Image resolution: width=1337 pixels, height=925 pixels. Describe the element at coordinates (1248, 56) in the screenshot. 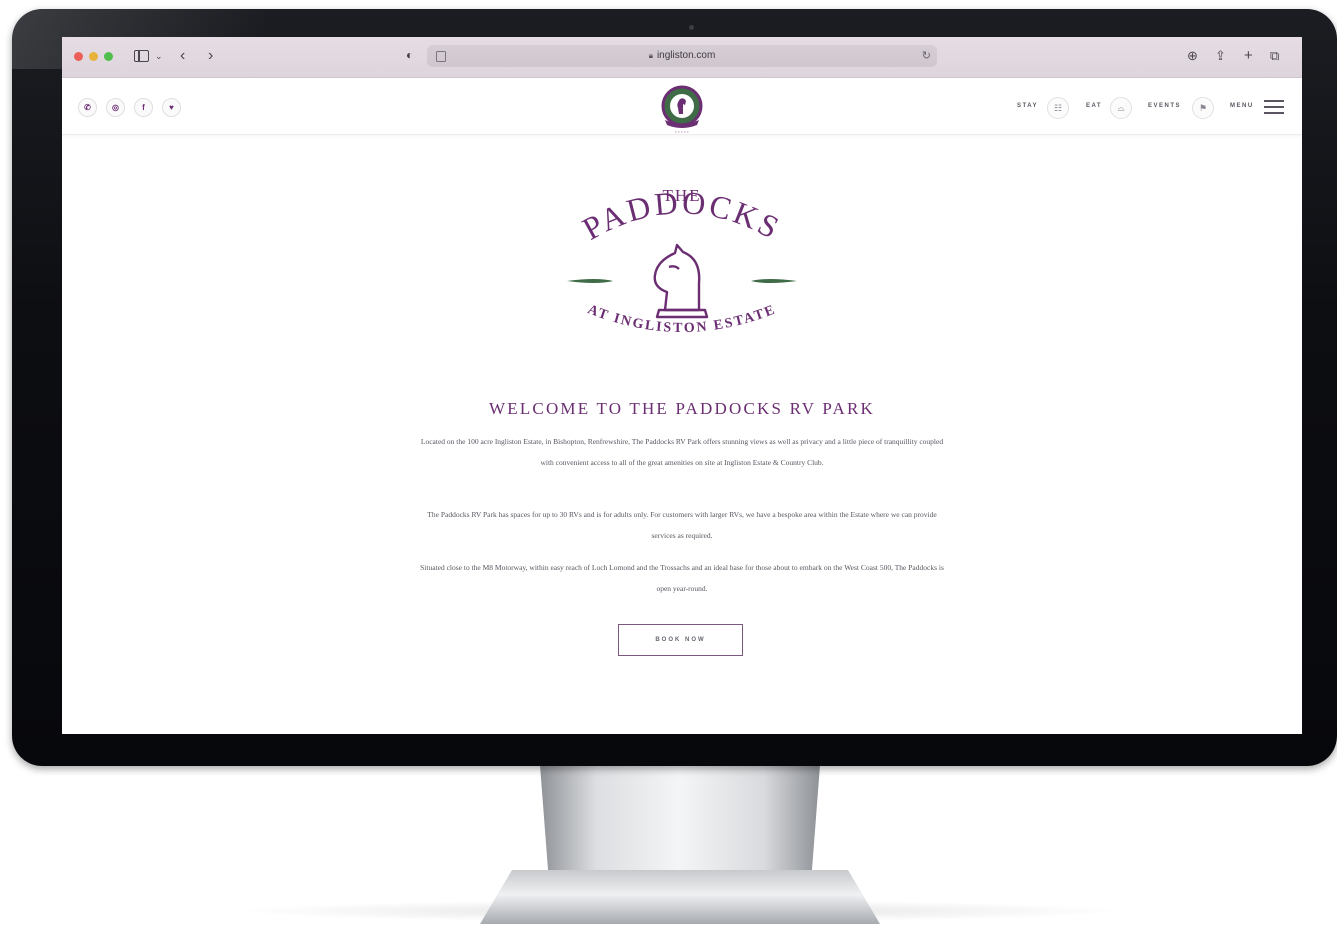

I see `new-tab-icon: +` at that location.